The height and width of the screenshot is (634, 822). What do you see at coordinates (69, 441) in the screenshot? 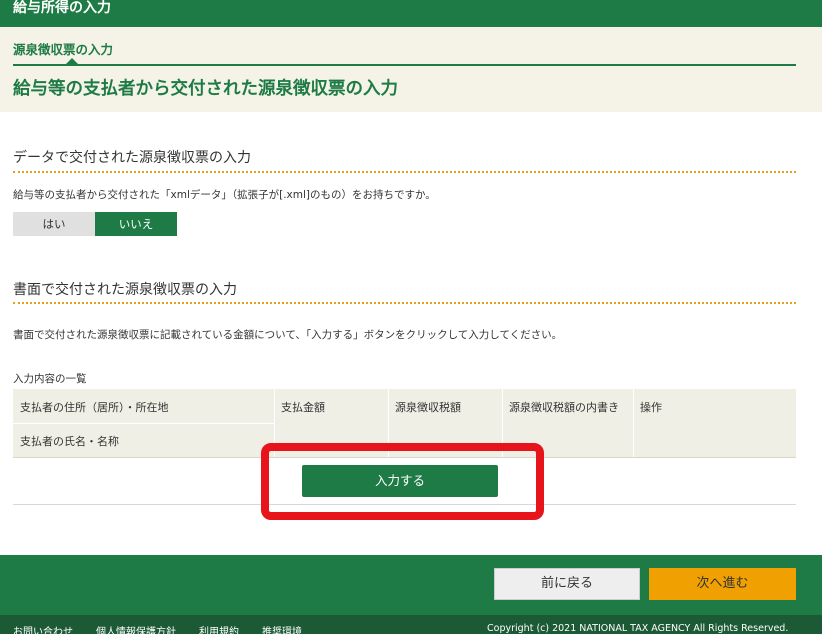
I see `header-payer-name: 支払者の氏名・名称` at bounding box center [69, 441].